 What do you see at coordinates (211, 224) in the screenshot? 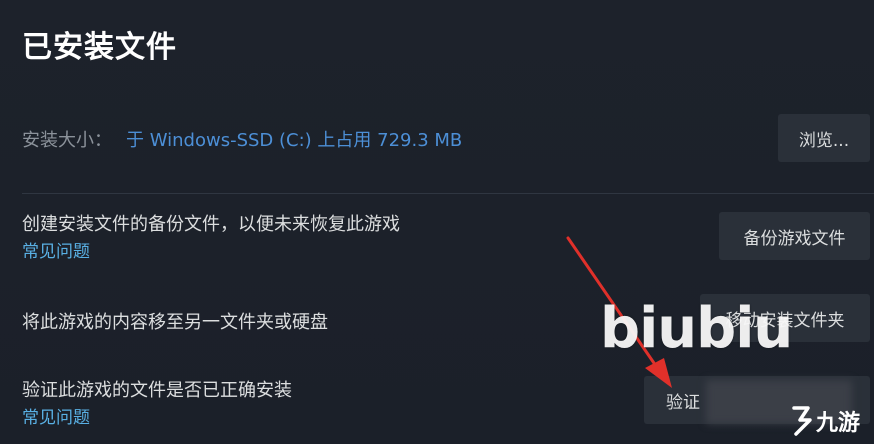
I see `backup-description: 创建安装文件的备份文件，以便未来恢复此游戏` at bounding box center [211, 224].